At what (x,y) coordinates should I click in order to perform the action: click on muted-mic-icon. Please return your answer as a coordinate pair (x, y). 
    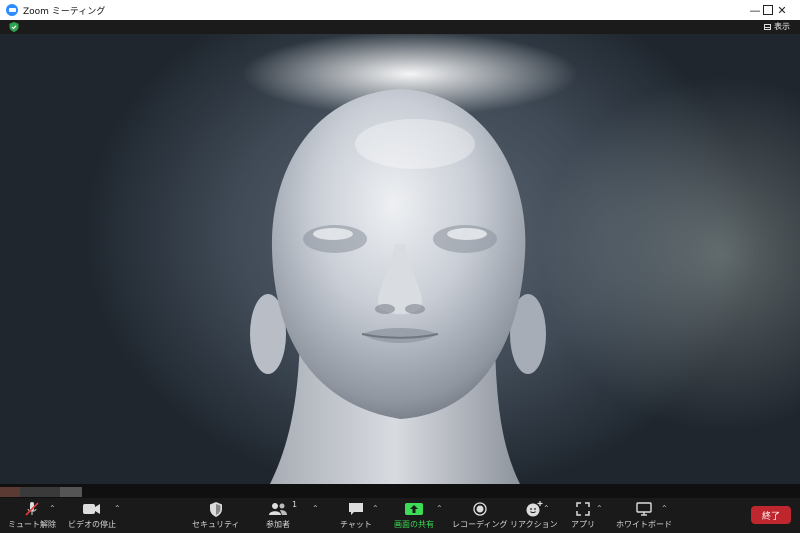
    Looking at the image, I should click on (32, 509).